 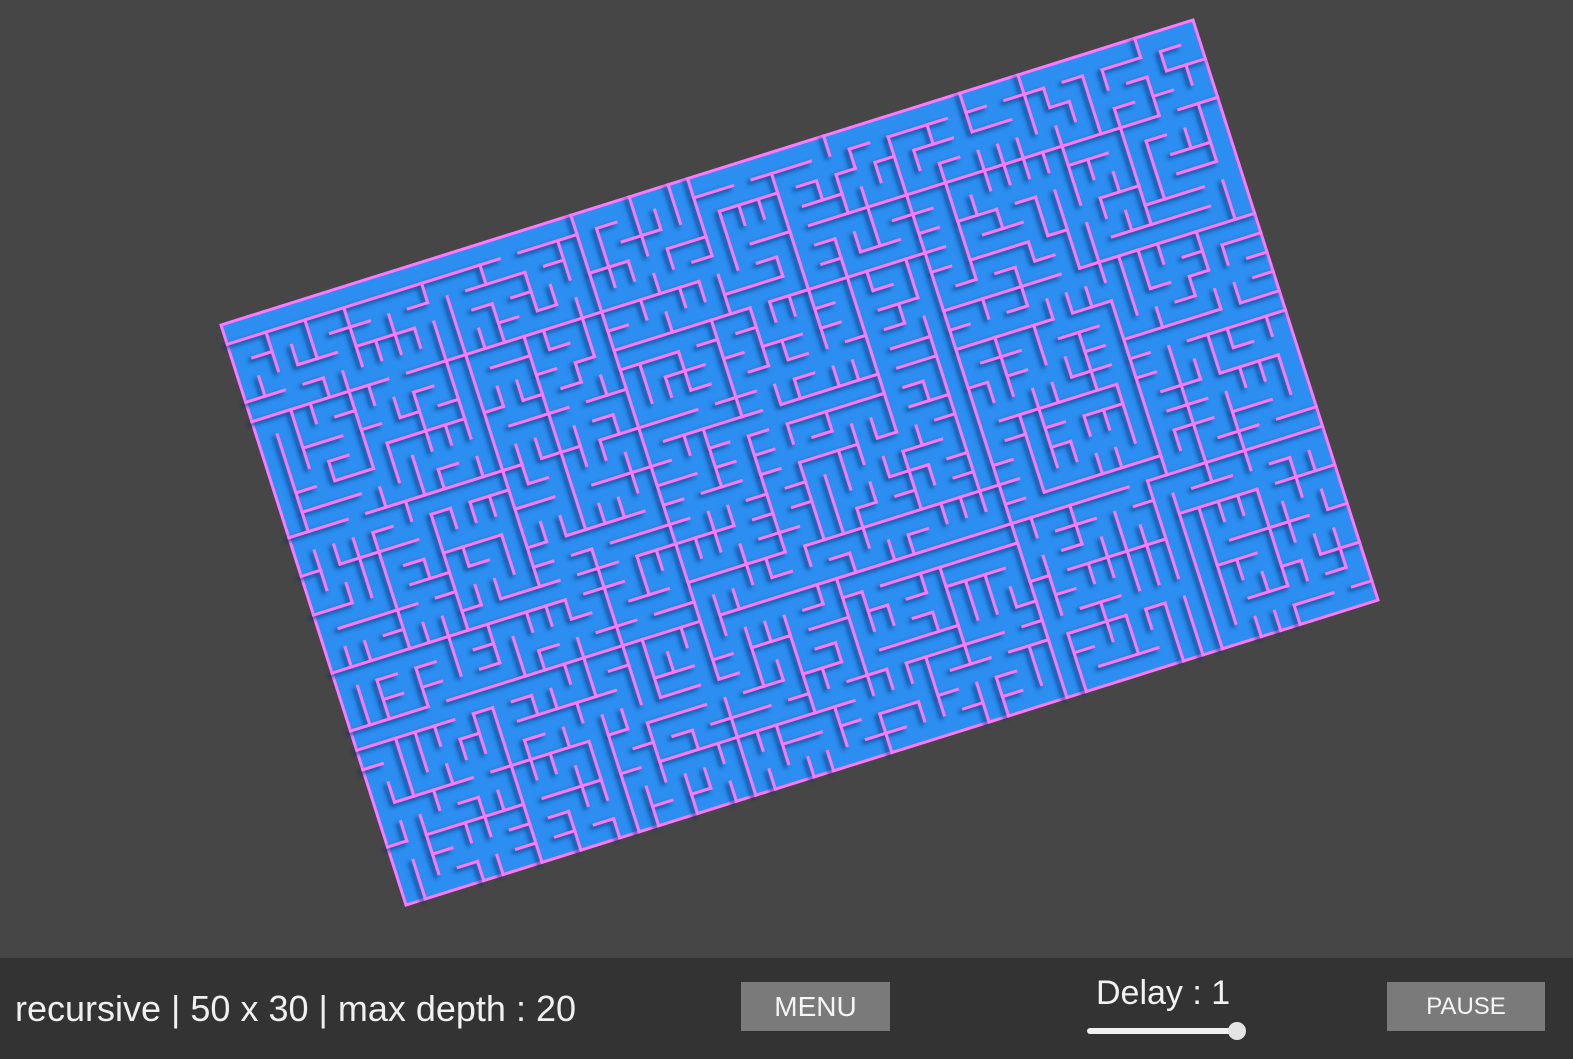 I want to click on delay-slider-thumb, so click(x=1237, y=1031).